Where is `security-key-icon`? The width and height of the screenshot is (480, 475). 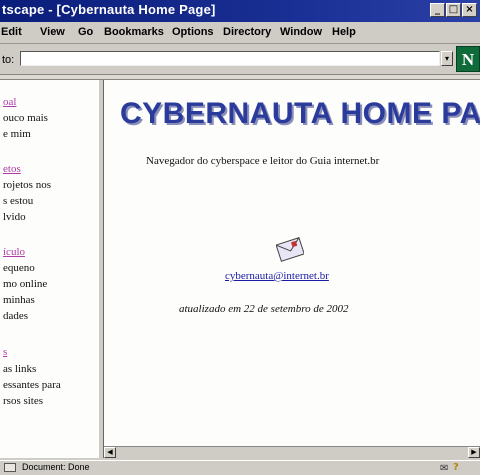
security-key-icon is located at coordinates (10, 467).